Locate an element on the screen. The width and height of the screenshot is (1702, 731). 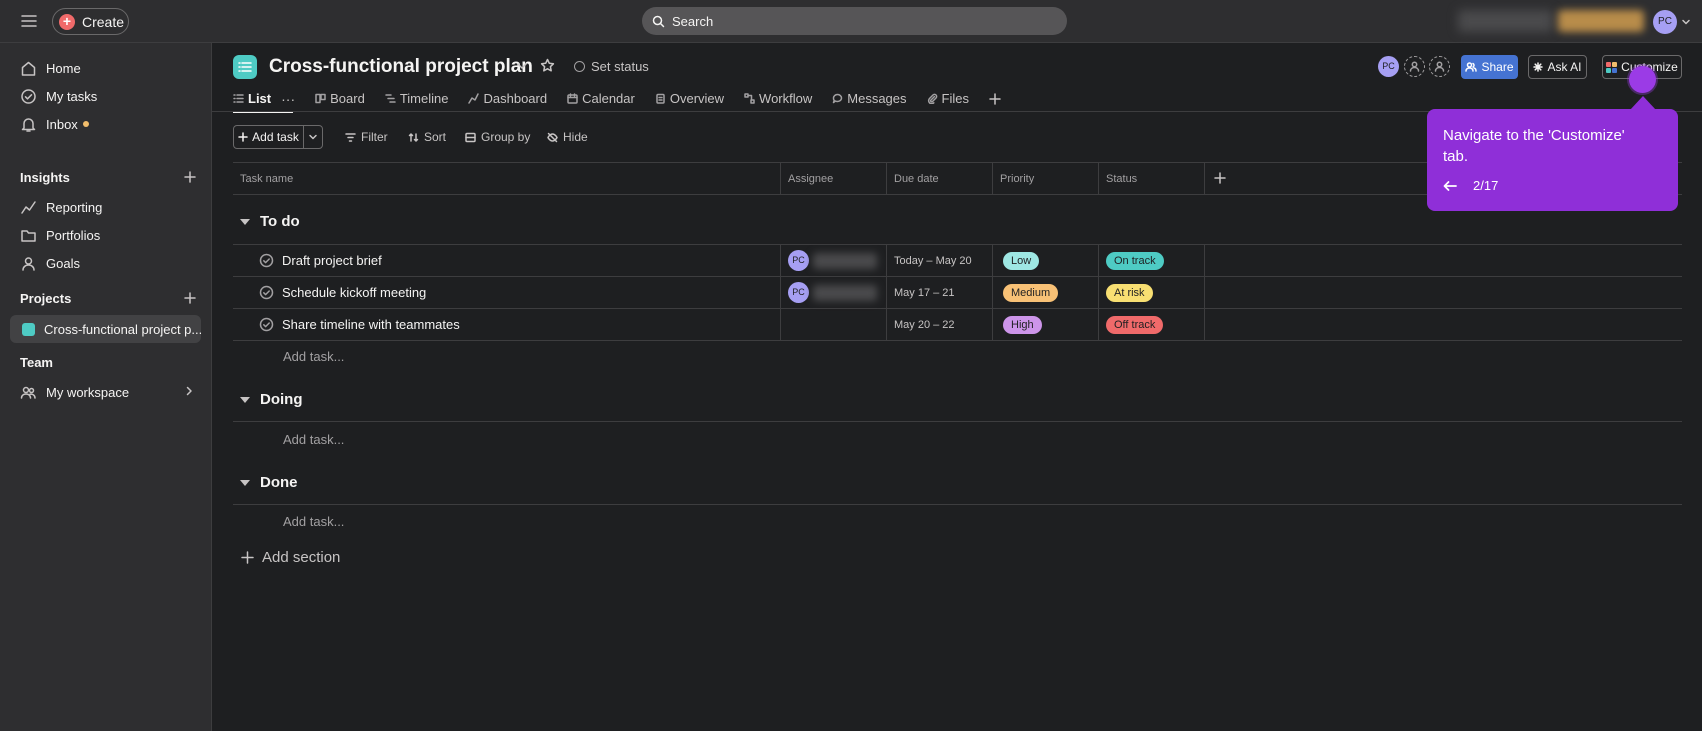
task-name: Schedule kickoff meeting is located at coordinates (354, 292).